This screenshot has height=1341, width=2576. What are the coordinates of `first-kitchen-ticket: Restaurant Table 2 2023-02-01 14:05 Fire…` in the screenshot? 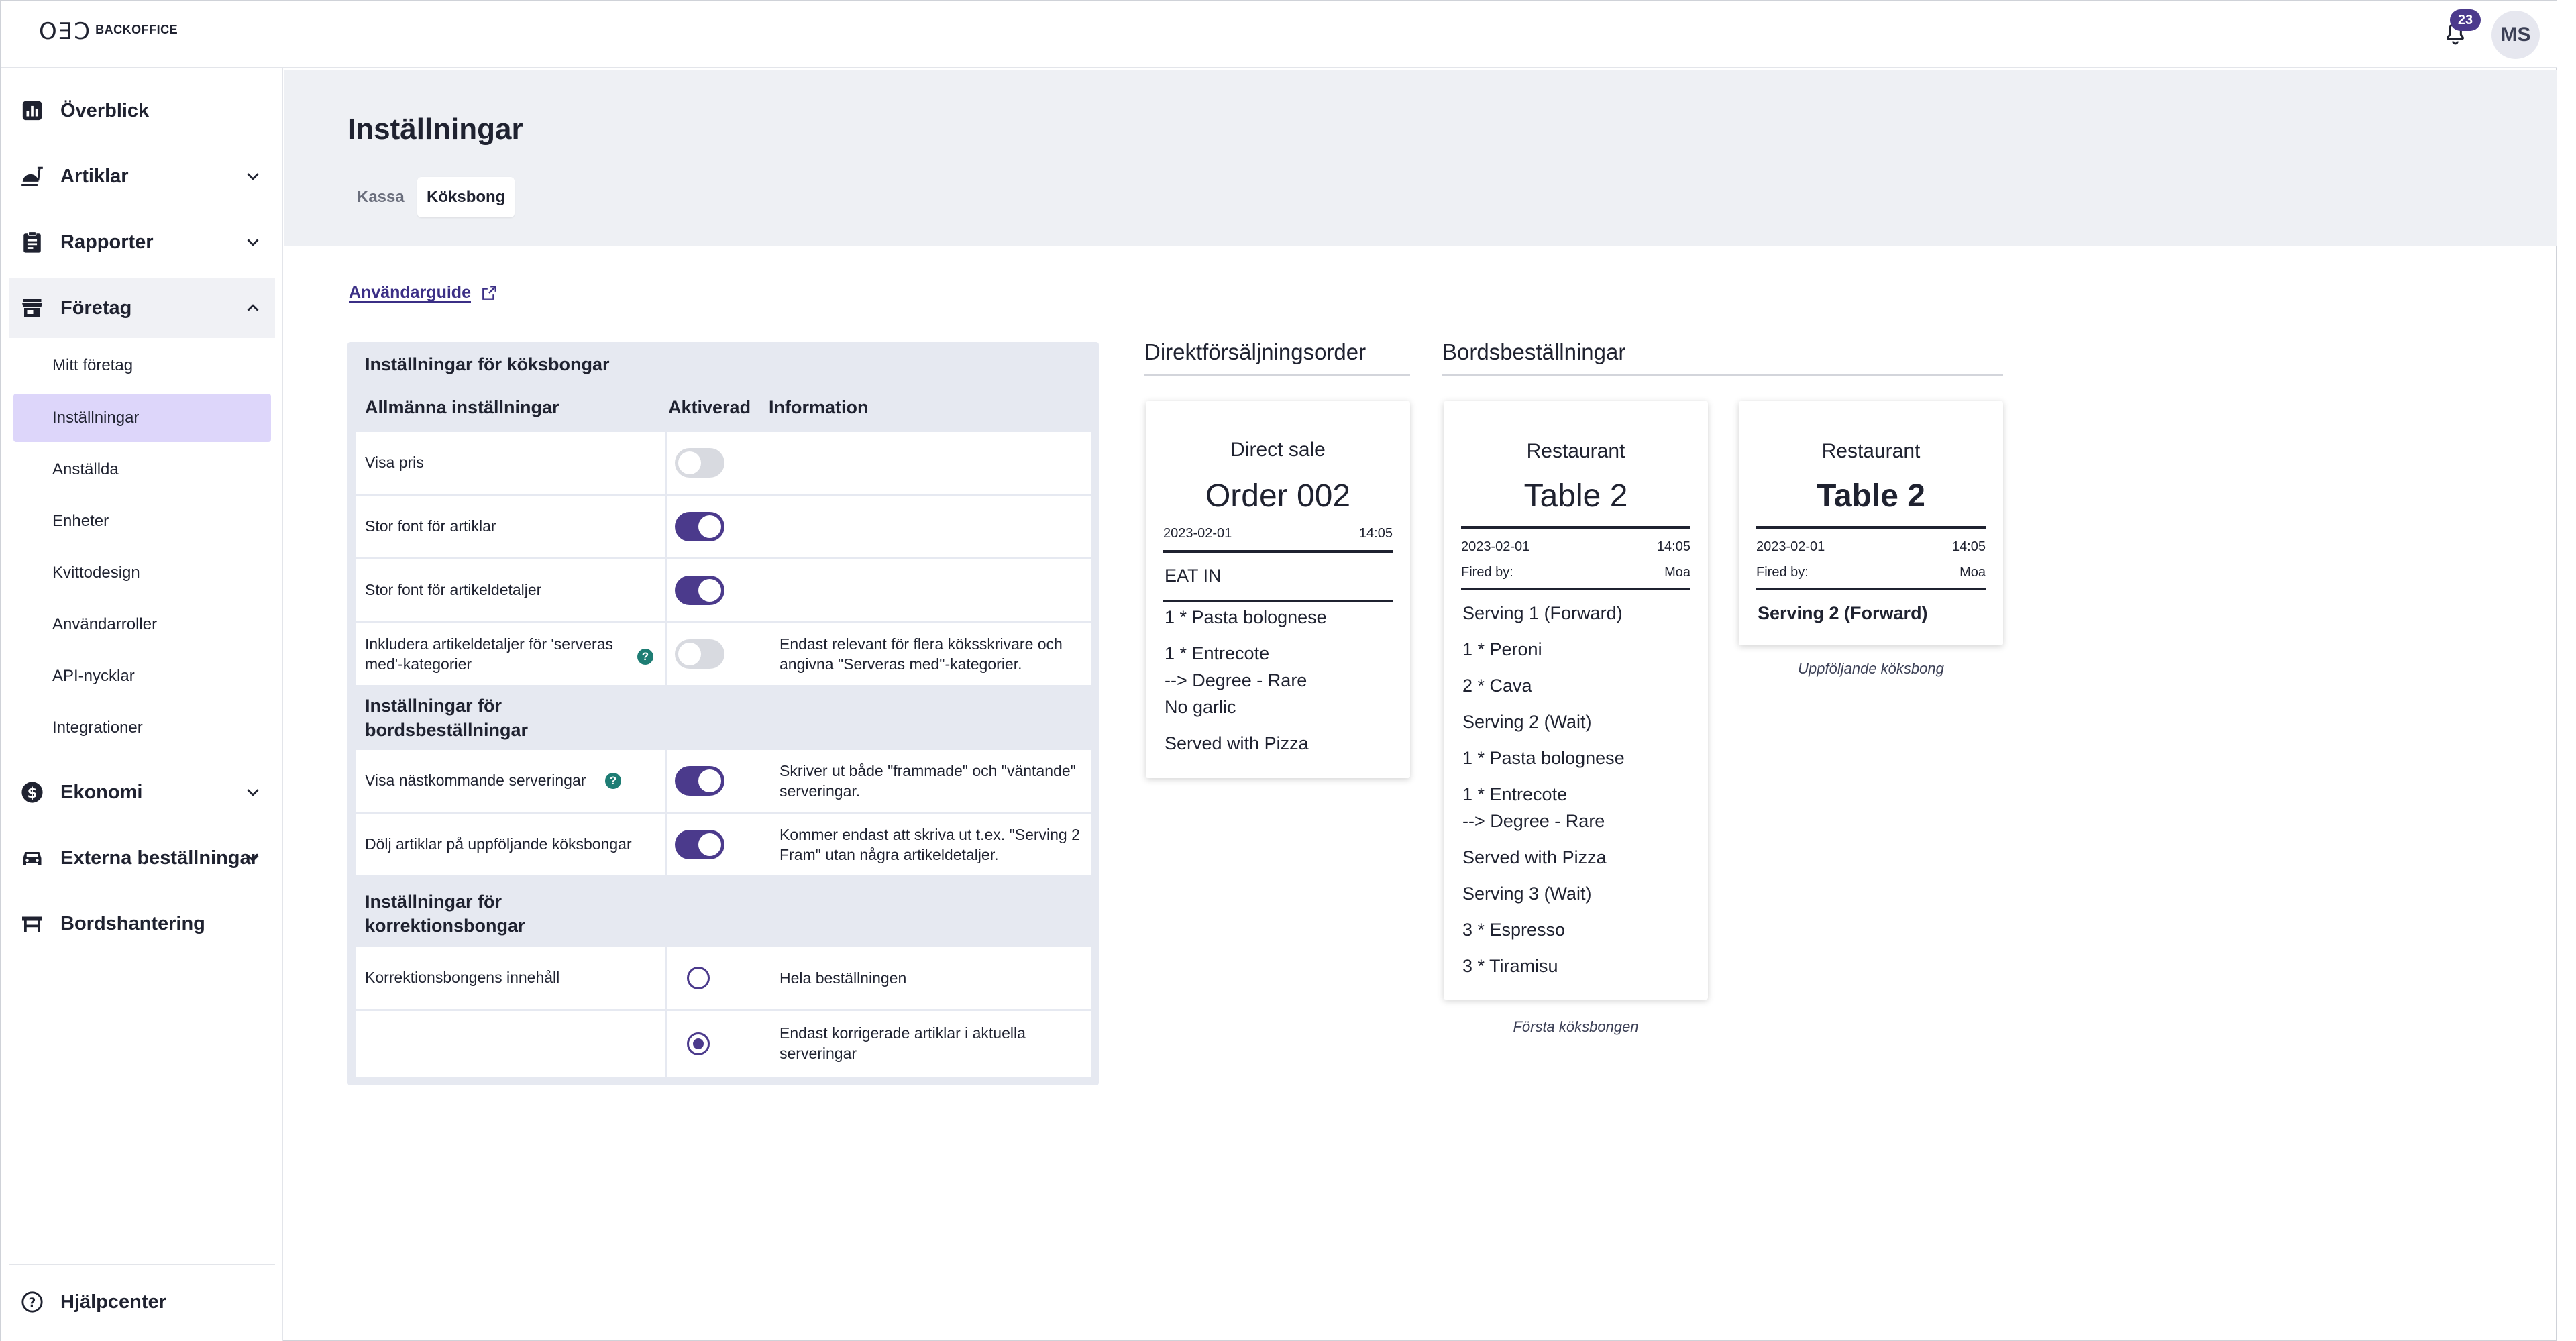 It's located at (1576, 700).